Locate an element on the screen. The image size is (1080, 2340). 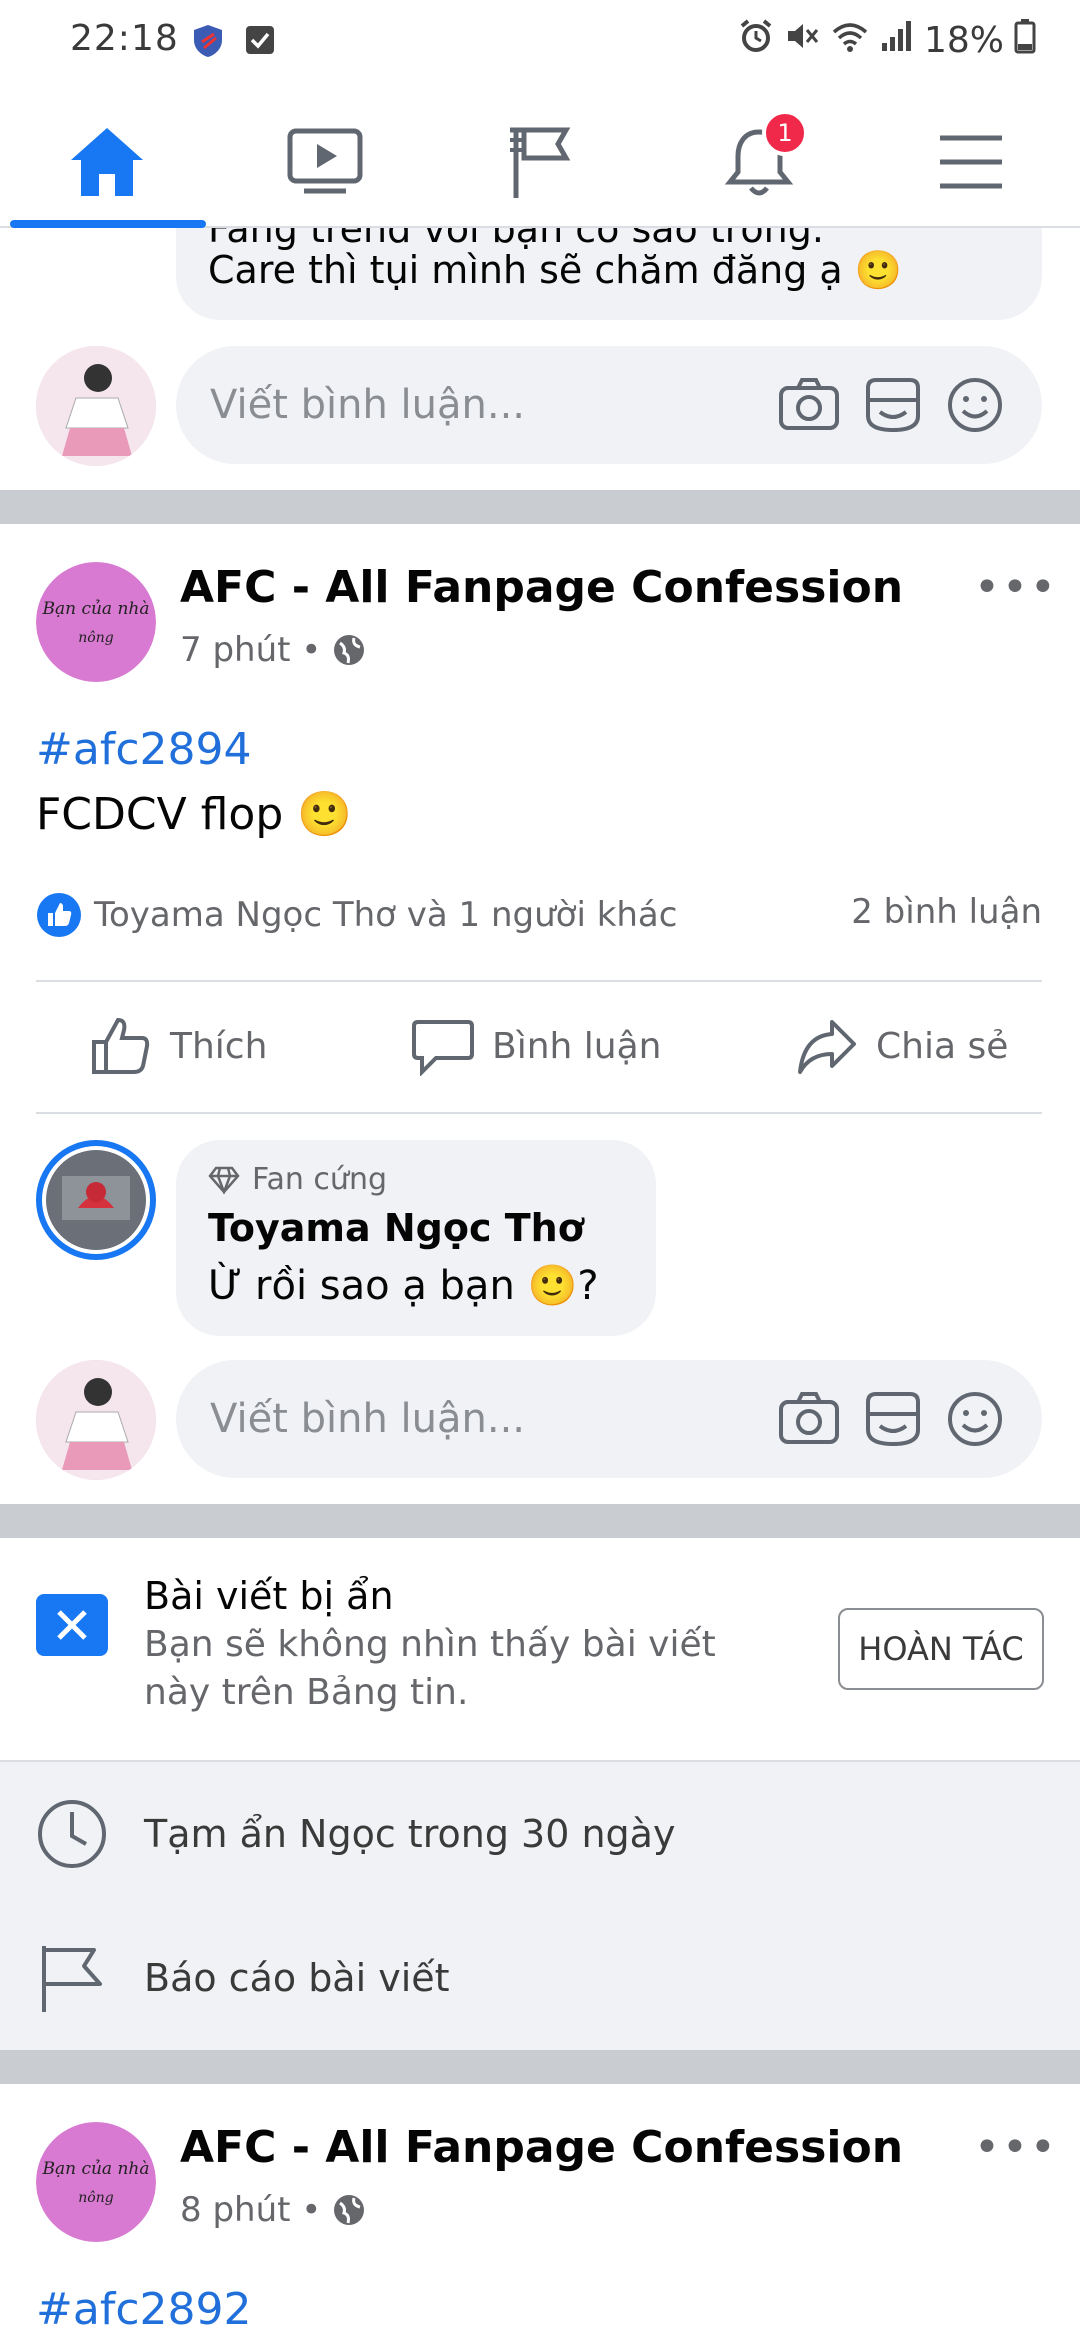
post-time: 8 phút • is located at coordinates (273, 2210).